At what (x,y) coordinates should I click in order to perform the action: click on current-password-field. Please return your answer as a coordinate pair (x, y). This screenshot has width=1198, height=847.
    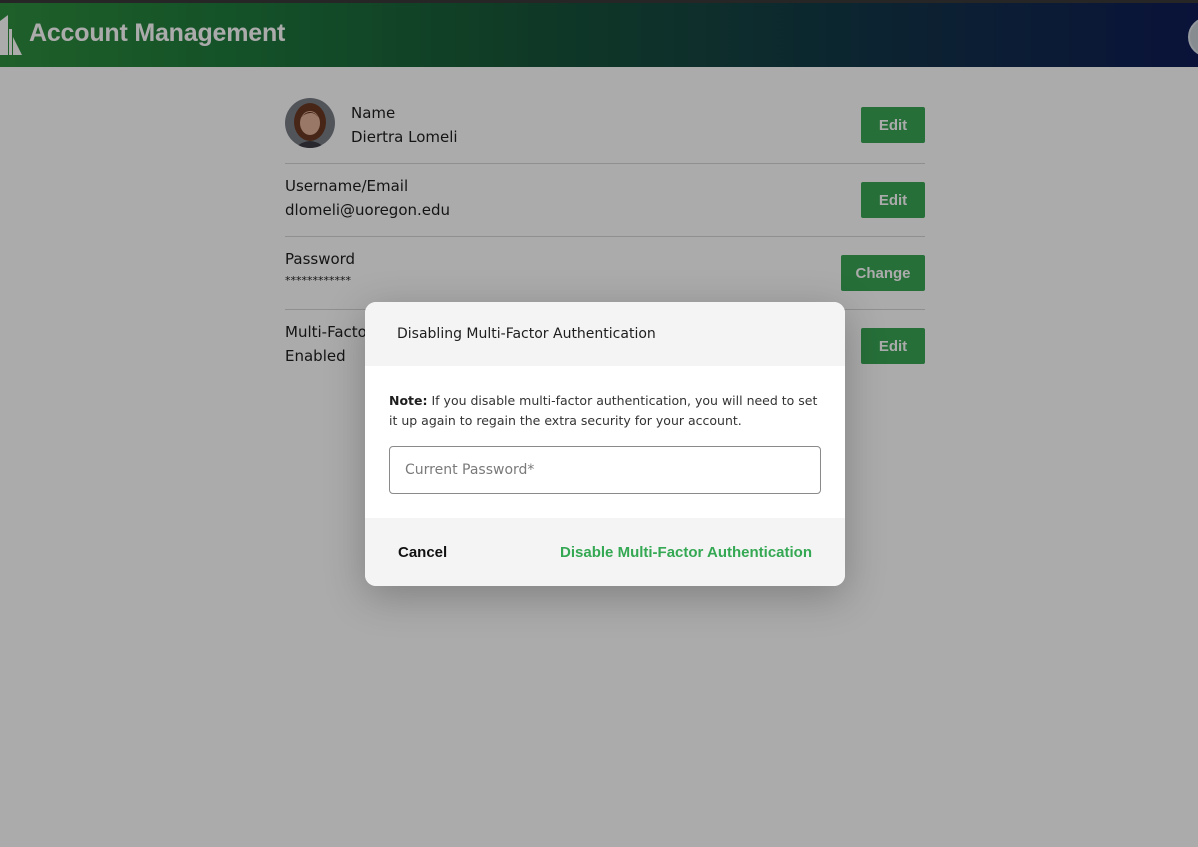
    Looking at the image, I should click on (605, 470).